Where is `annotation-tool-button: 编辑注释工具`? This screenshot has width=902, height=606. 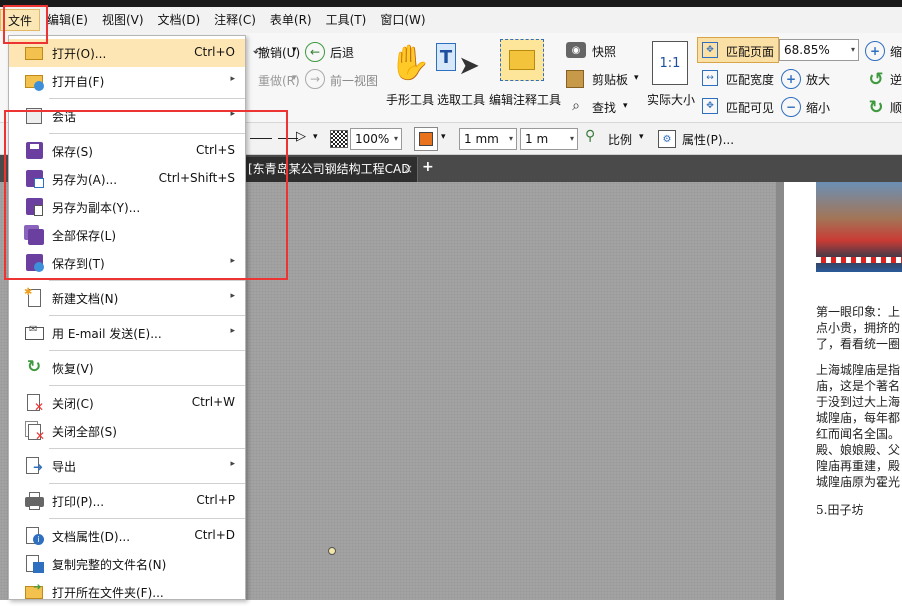 annotation-tool-button: 编辑注释工具 is located at coordinates (525, 99).